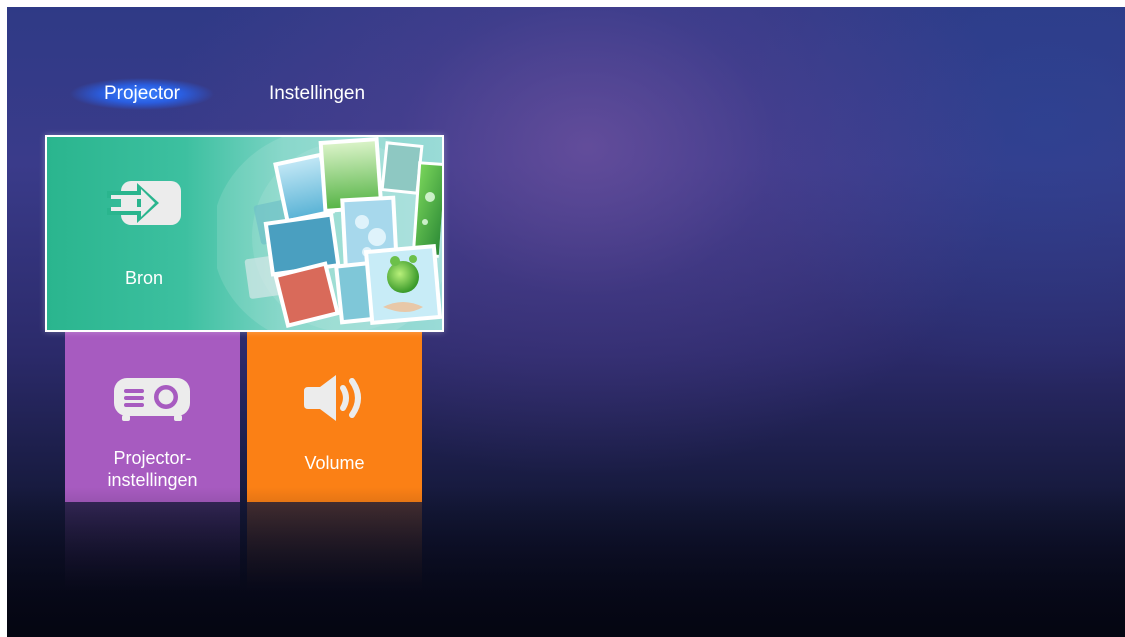 The image size is (1125, 637). I want to click on projector-tile-reflection, so click(152, 547).